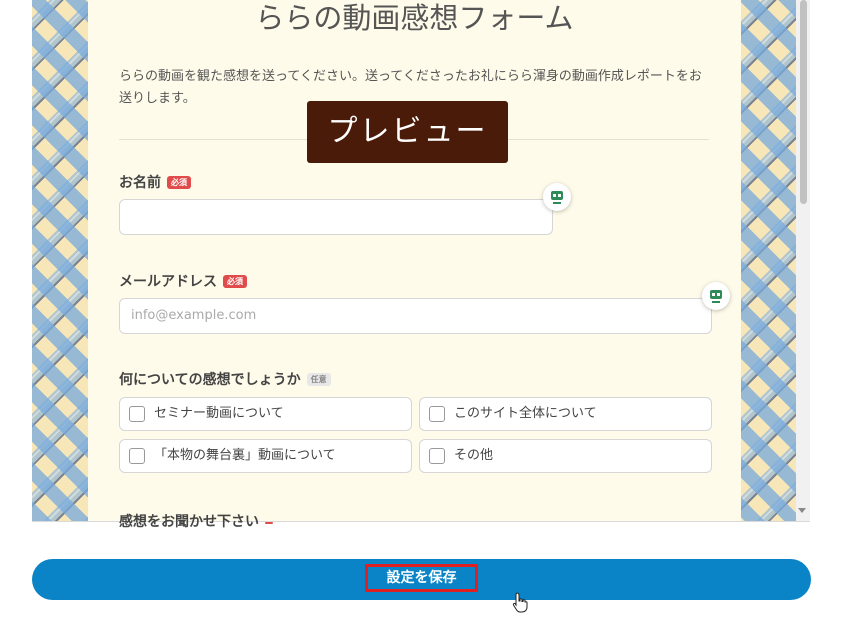 The image size is (853, 626). What do you see at coordinates (269, 523) in the screenshot?
I see `required-badge` at bounding box center [269, 523].